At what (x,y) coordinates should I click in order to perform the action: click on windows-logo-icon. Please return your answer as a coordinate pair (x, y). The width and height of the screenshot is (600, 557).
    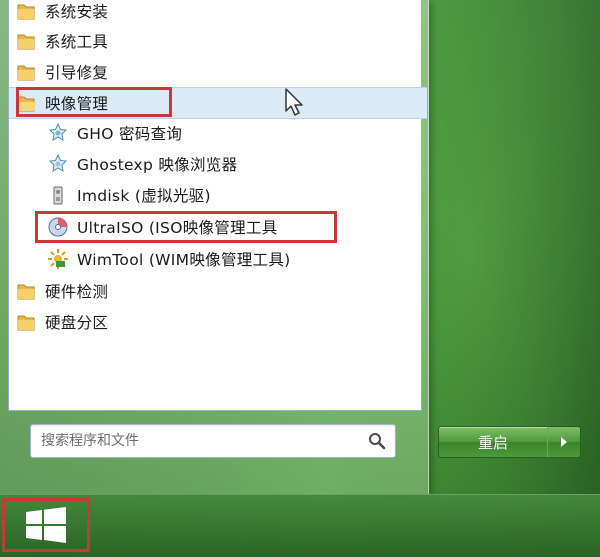
    Looking at the image, I should click on (46, 525).